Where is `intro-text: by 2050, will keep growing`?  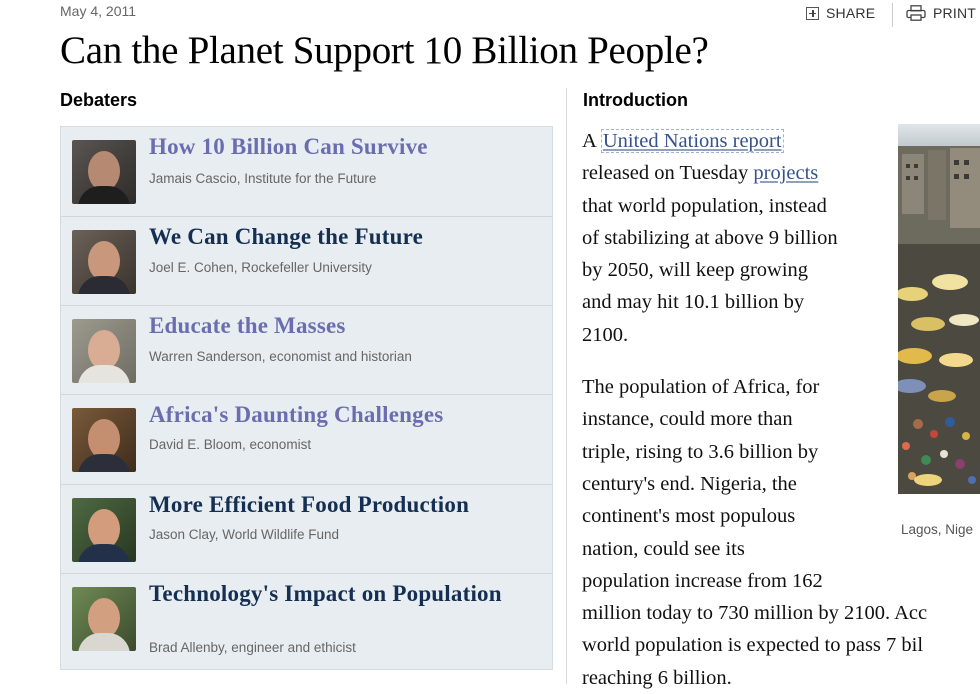
intro-text: by 2050, will keep growing is located at coordinates (695, 270).